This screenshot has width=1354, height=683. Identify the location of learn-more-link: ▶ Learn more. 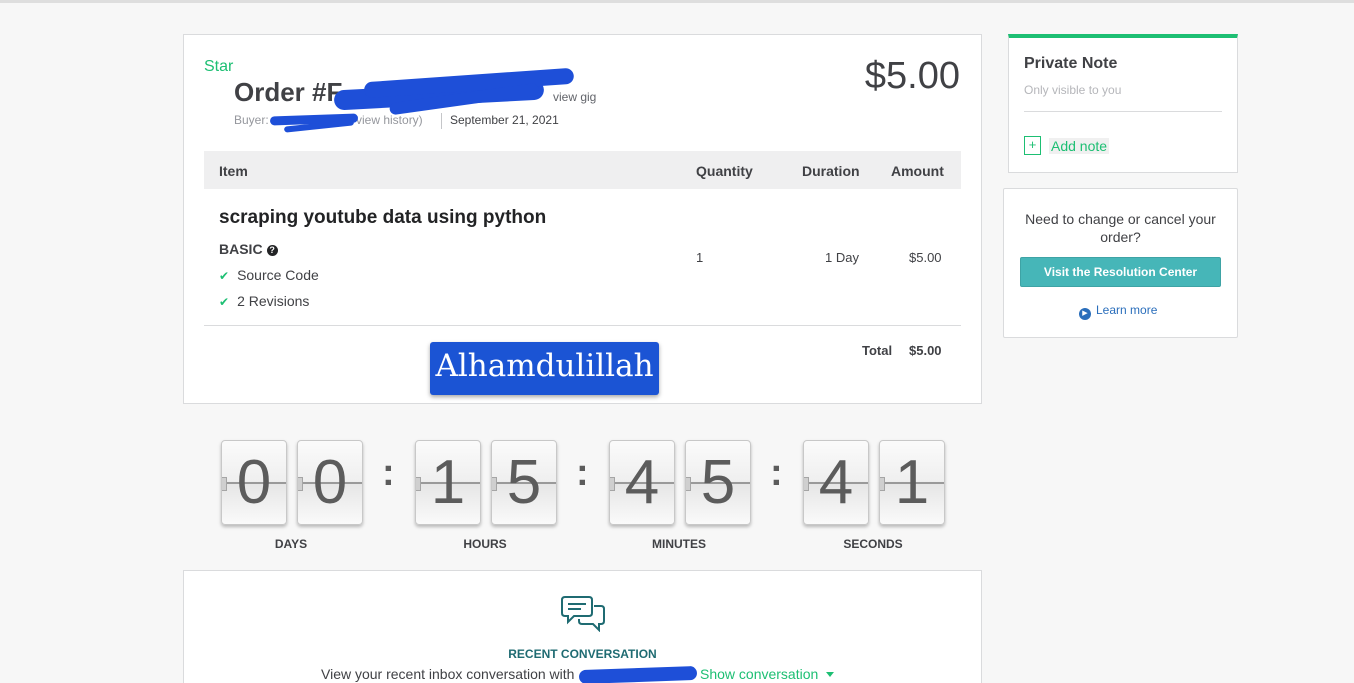
(1118, 311).